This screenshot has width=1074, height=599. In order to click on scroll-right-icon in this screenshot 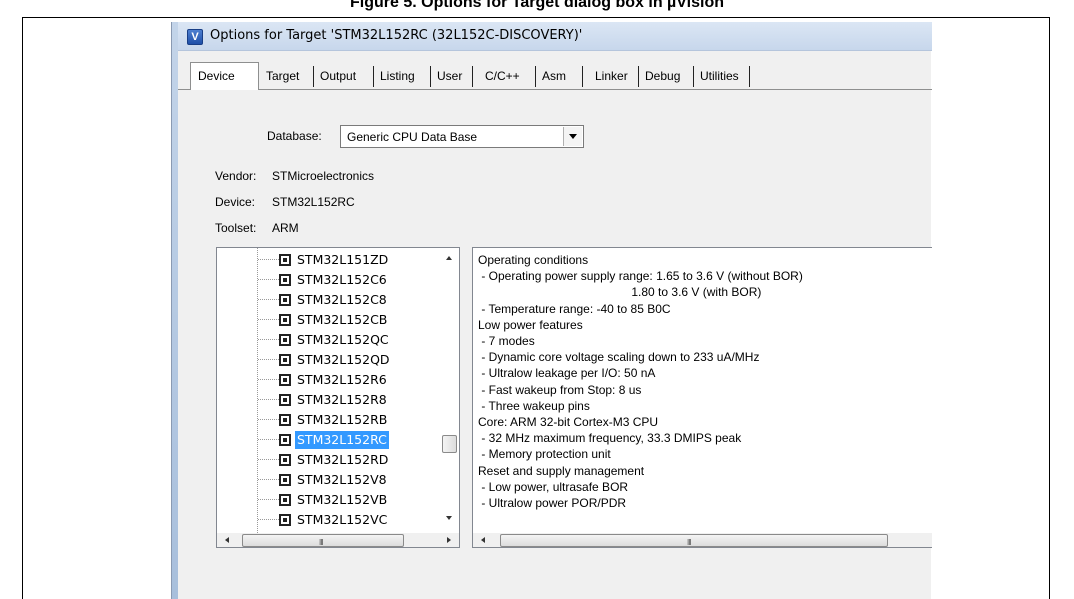, I will do `click(449, 540)`.